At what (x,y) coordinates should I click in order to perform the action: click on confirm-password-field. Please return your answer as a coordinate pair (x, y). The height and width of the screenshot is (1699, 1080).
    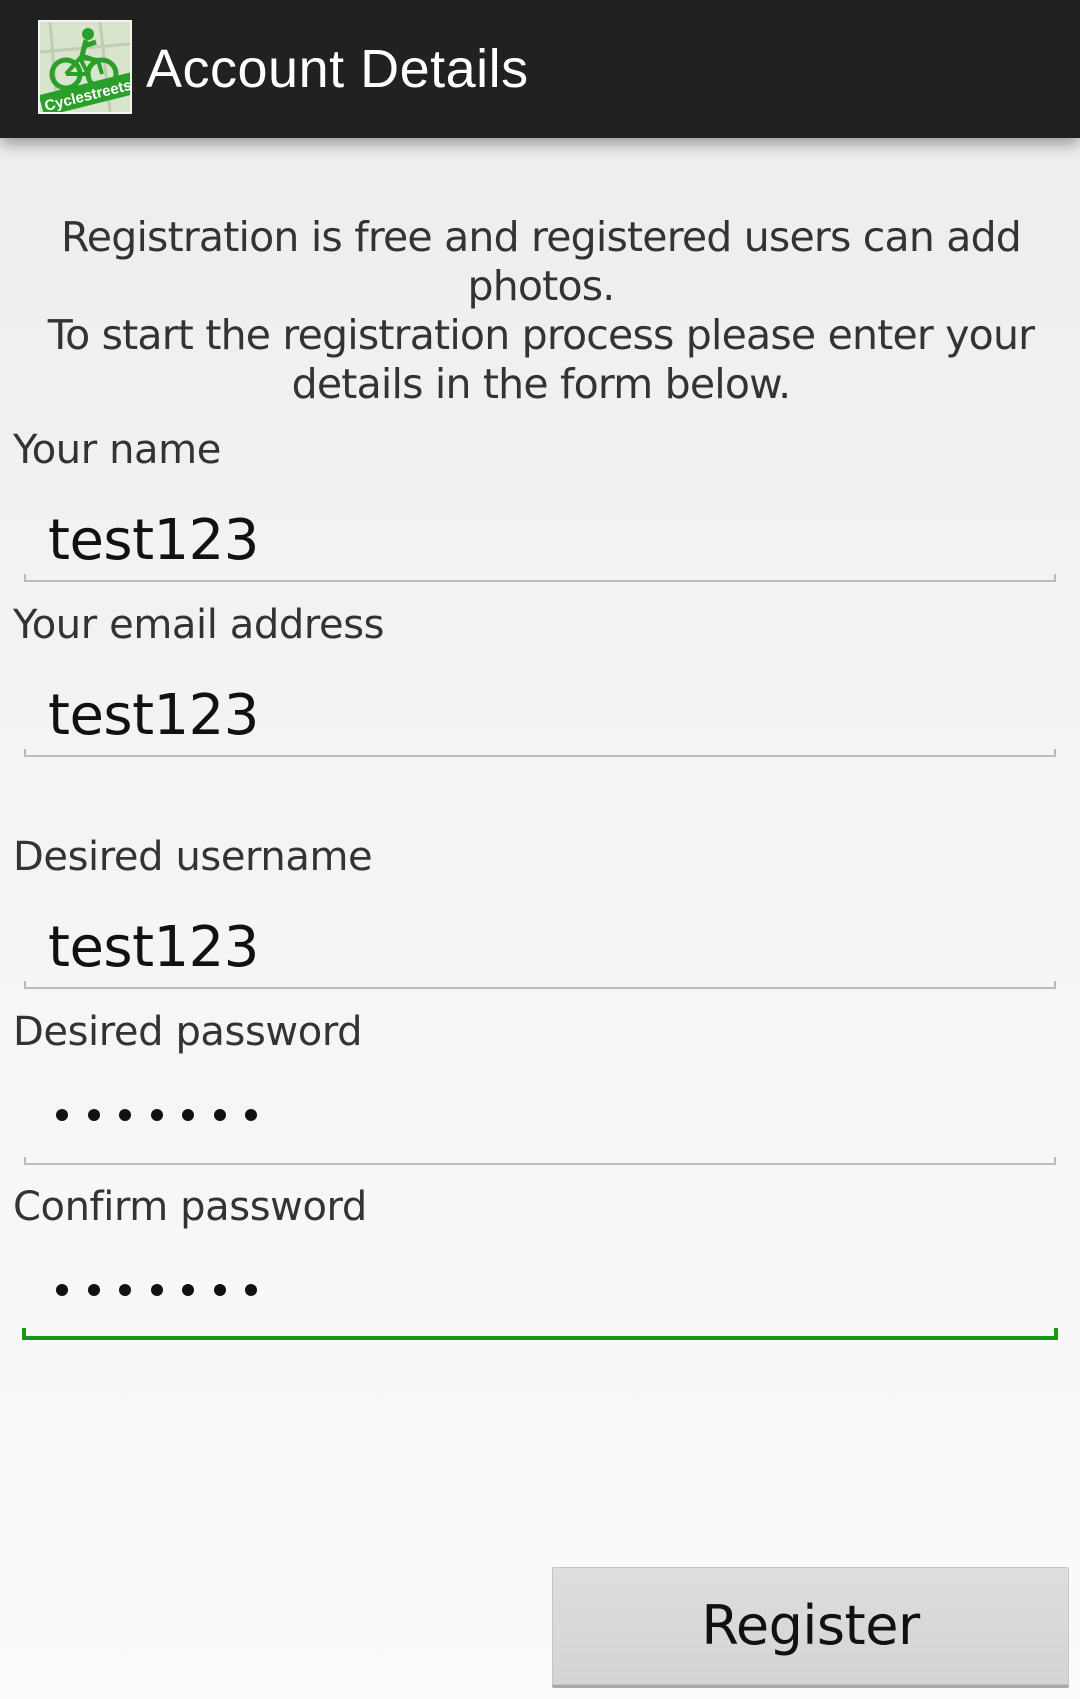
    Looking at the image, I should click on (540, 1298).